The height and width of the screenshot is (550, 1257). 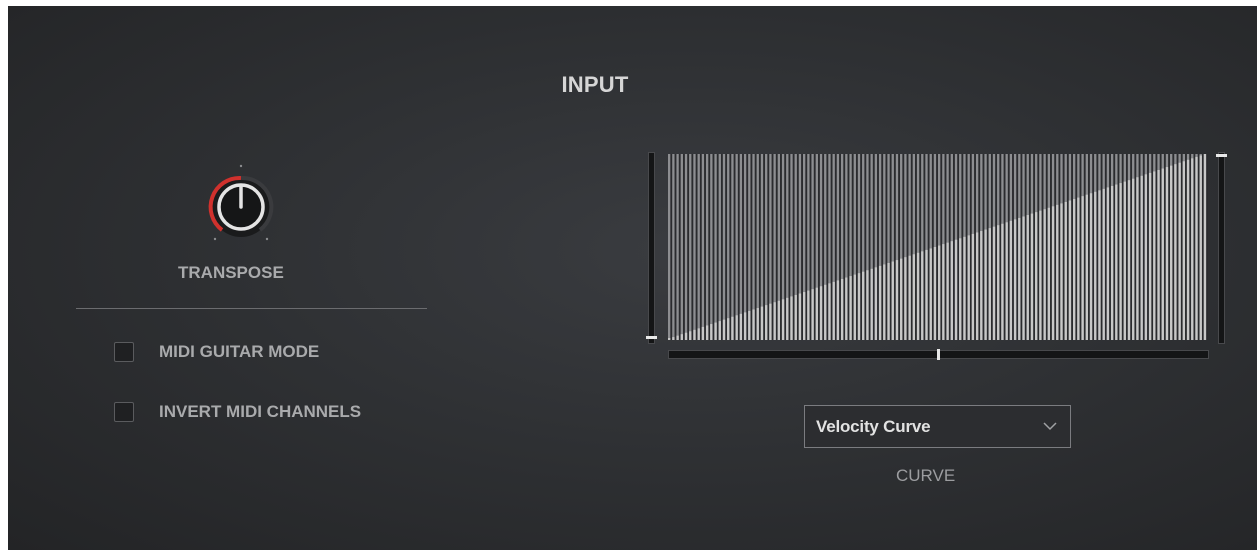 I want to click on section-title: INPUT, so click(x=595, y=84).